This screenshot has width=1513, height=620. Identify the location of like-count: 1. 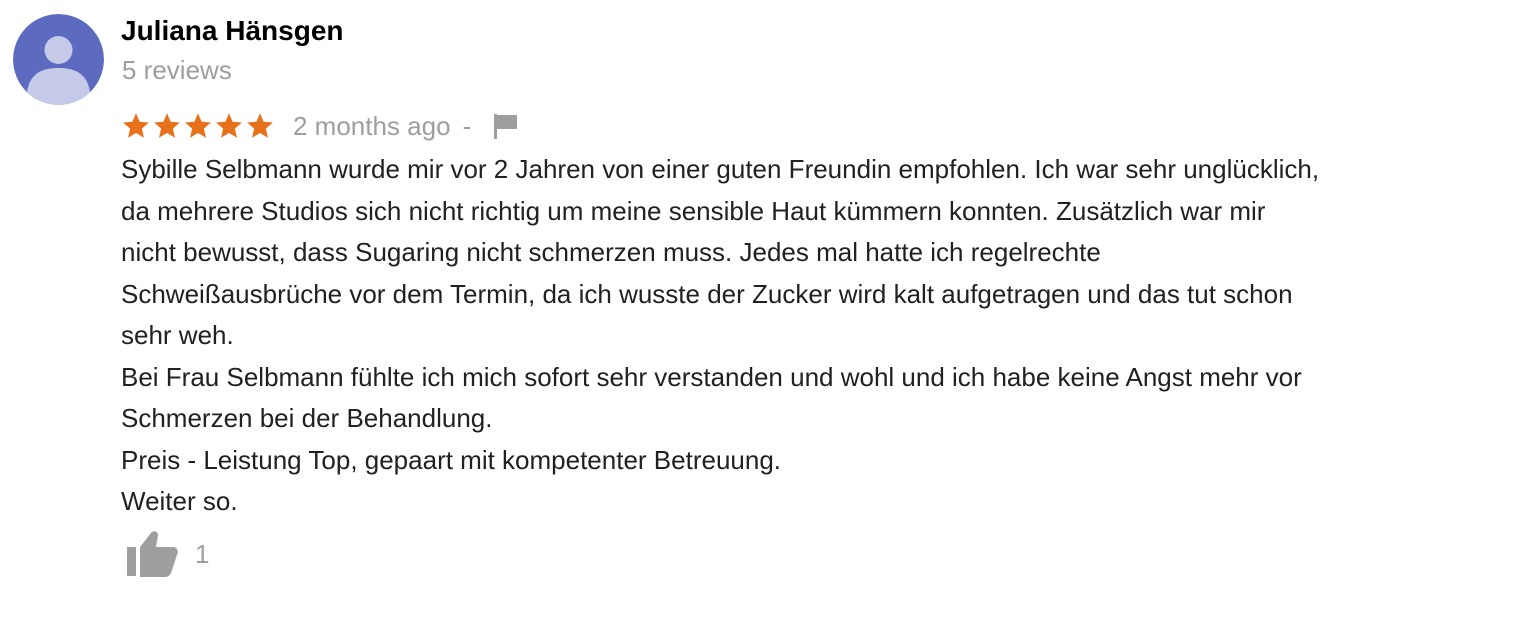
(202, 554).